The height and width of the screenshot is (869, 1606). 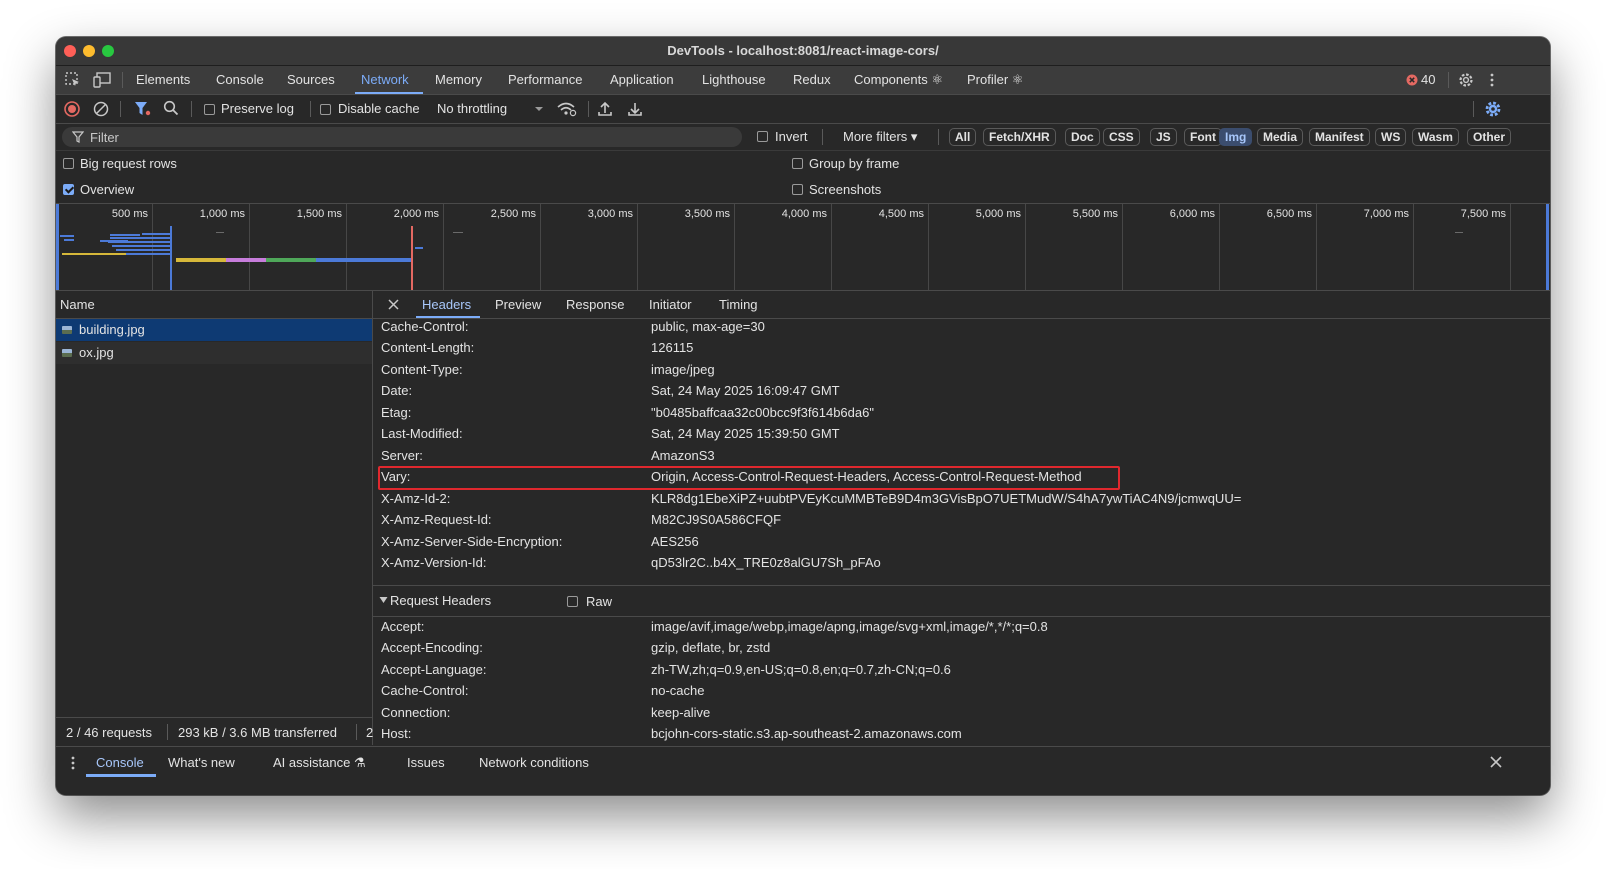 I want to click on tab-performance: Performance, so click(x=545, y=79).